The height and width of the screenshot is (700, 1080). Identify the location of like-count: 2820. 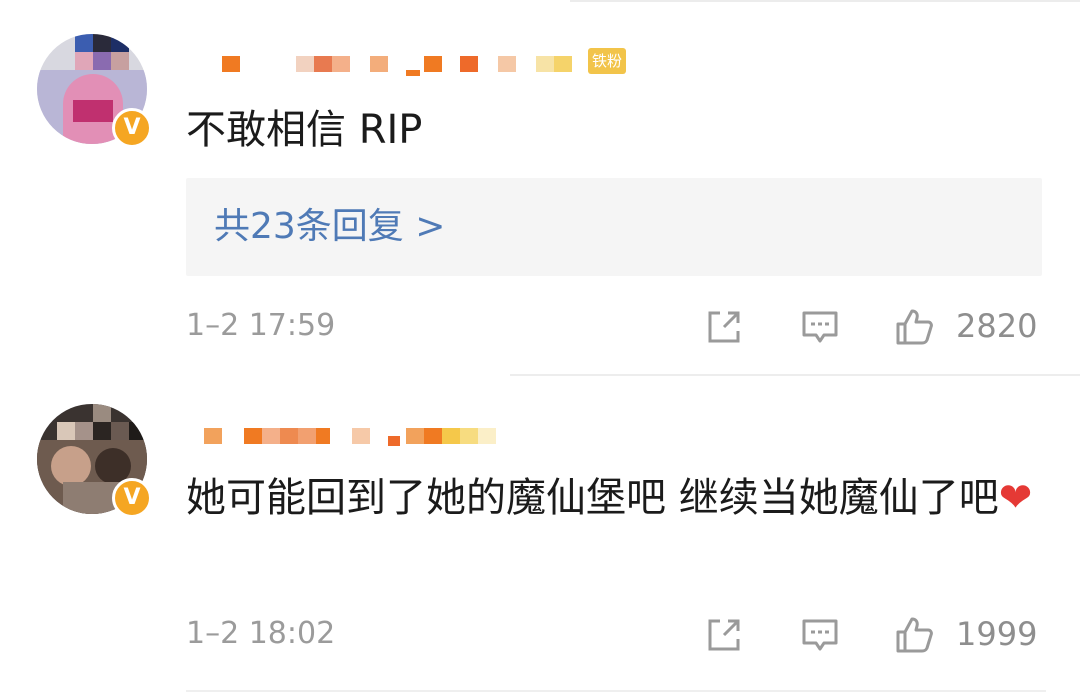
(997, 326).